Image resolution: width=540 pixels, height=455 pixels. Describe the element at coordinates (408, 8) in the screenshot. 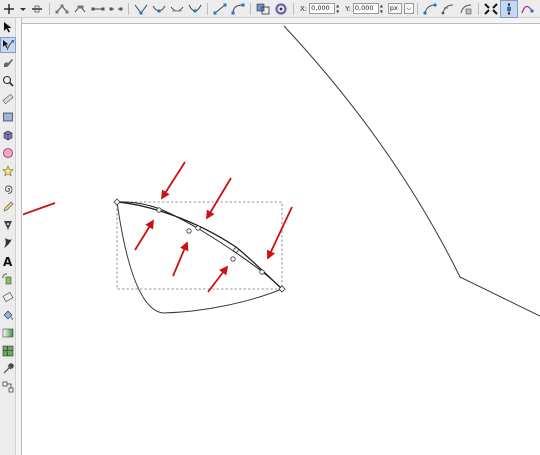

I see `unit-dropdown-icon: ⌵` at that location.